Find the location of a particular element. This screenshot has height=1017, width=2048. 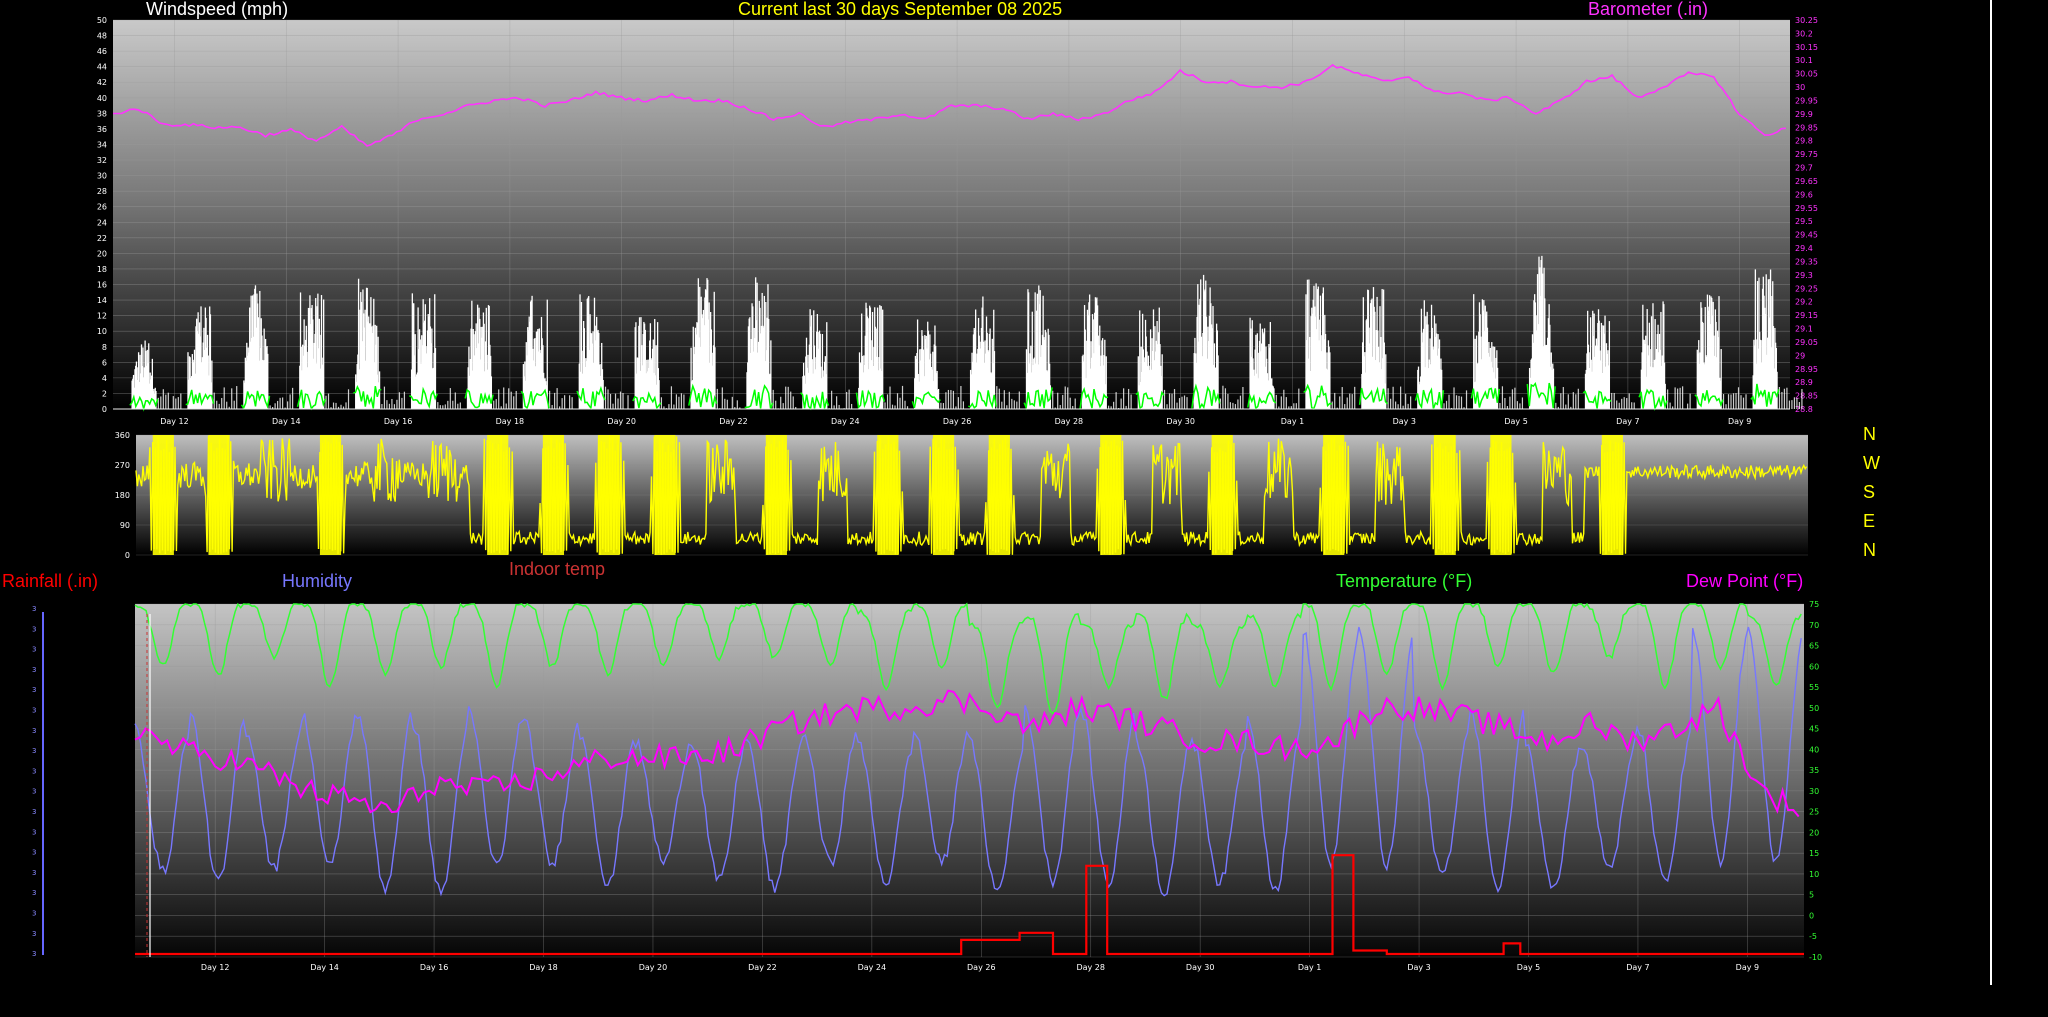

wind-axis-tick-label: 28 is located at coordinates (102, 191).